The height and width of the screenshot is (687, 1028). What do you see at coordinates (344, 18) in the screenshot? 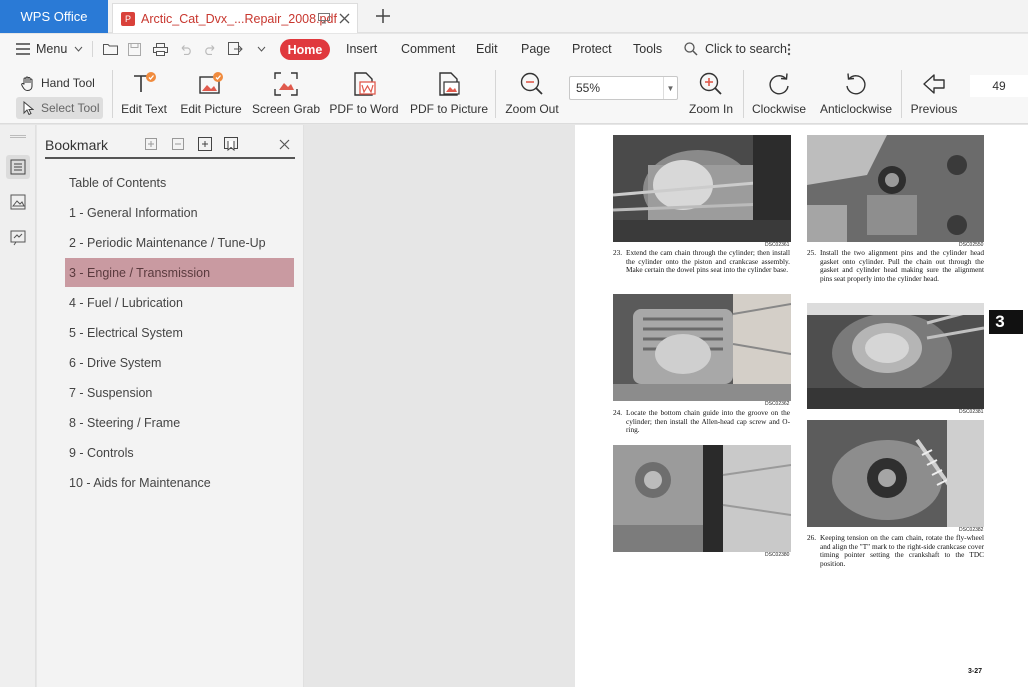
I see `close-tab-icon` at bounding box center [344, 18].